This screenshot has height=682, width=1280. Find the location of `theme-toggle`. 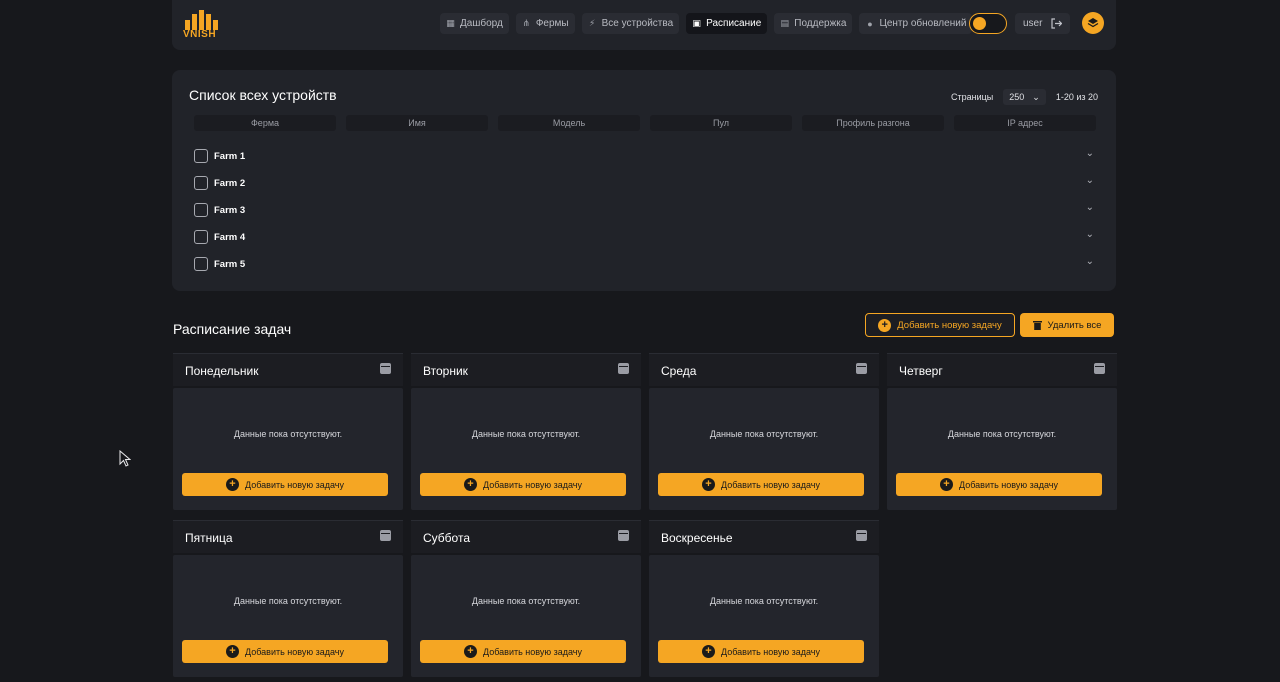

theme-toggle is located at coordinates (988, 23).